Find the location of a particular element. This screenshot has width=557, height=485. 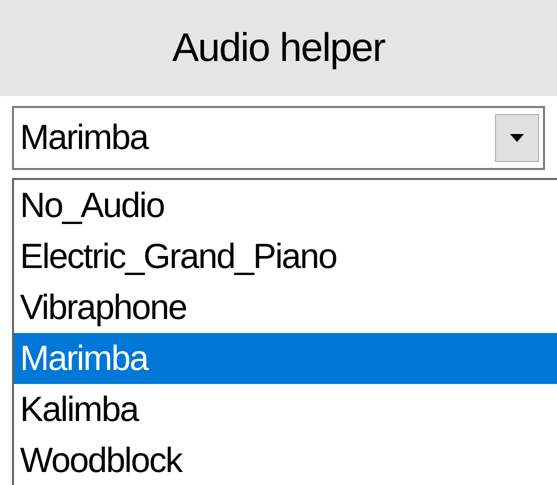

dropdown-field: Marimba is located at coordinates (278, 138).